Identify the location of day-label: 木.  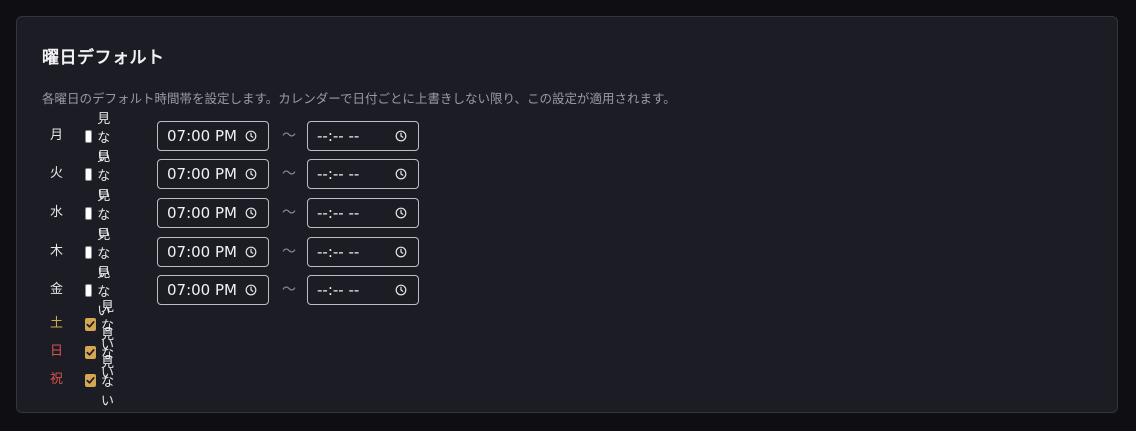
(57, 251).